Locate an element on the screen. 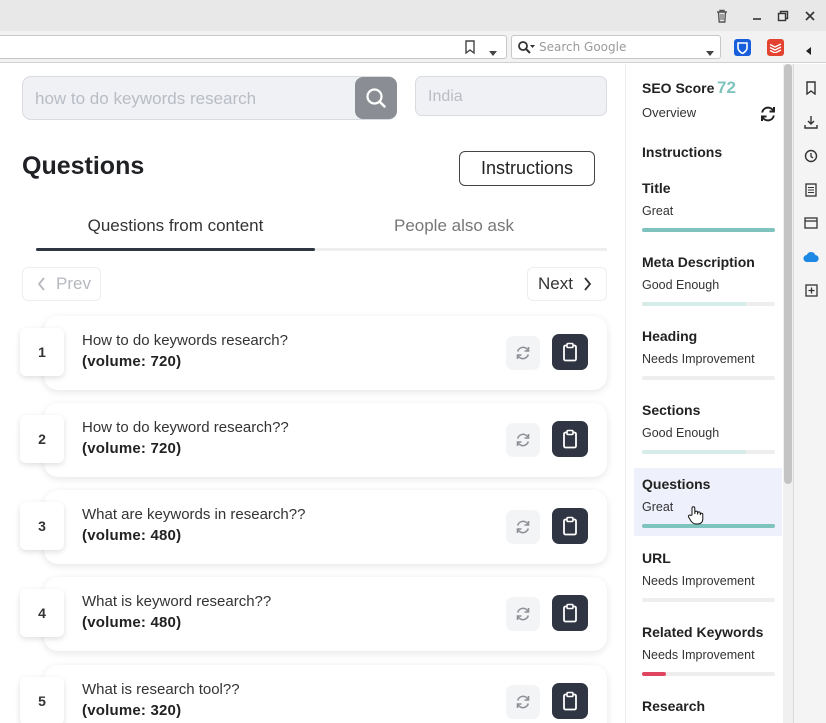 This screenshot has height=723, width=826. scroll-thumb is located at coordinates (788, 274).